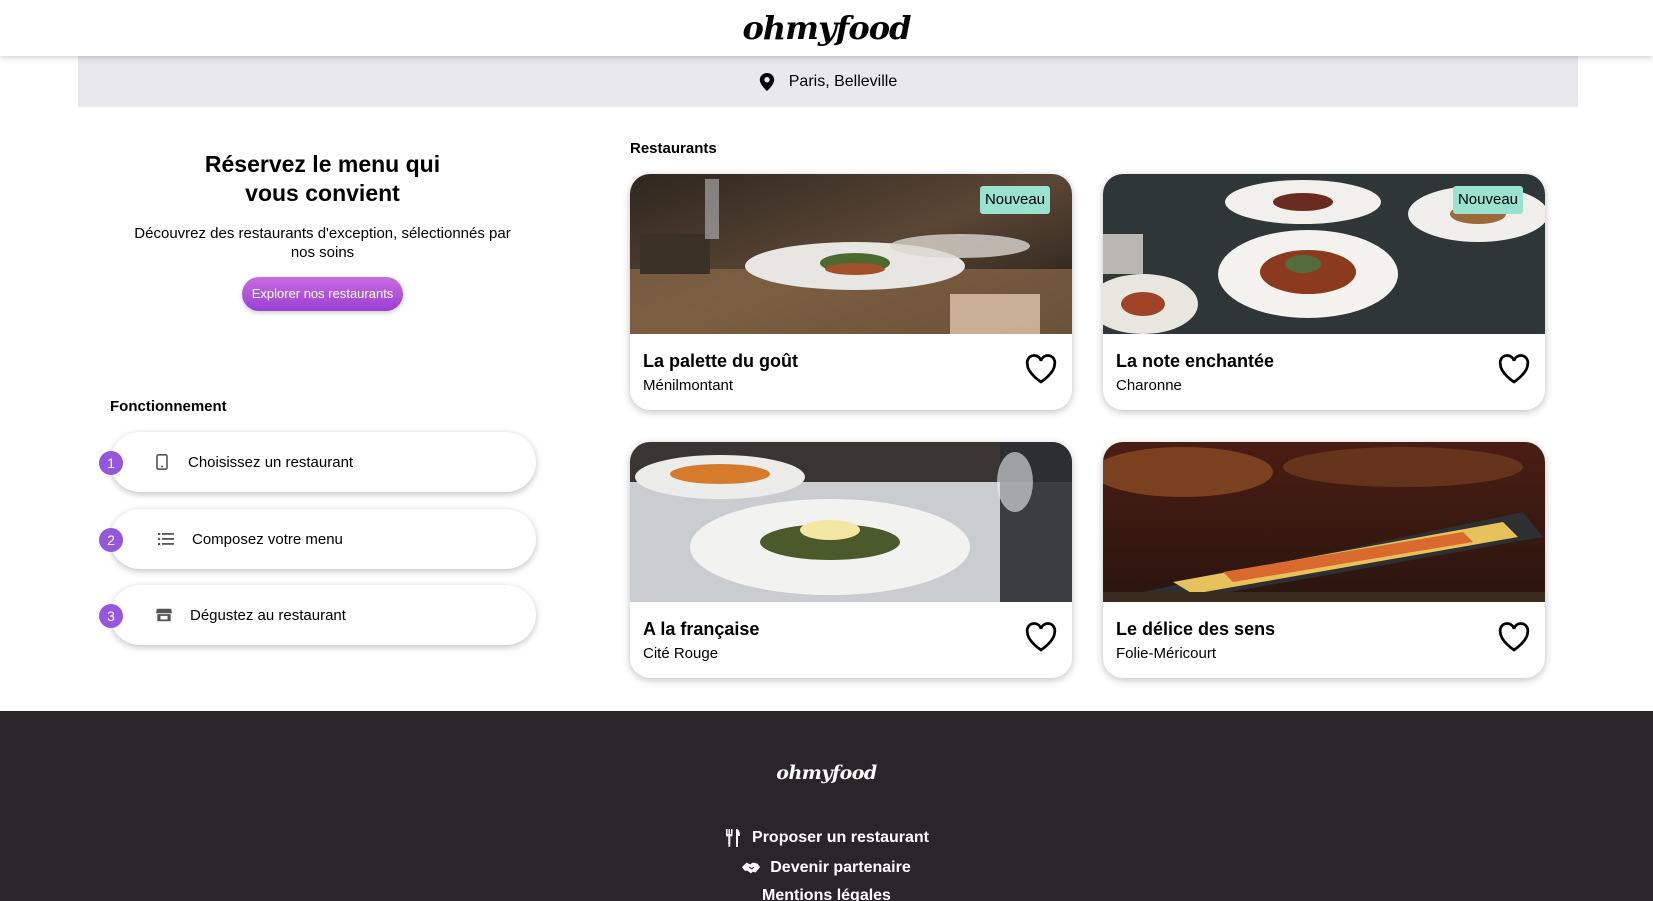 This screenshot has height=901, width=1653. I want to click on hero-title: Réservez le menu qui vous convient, so click(322, 178).